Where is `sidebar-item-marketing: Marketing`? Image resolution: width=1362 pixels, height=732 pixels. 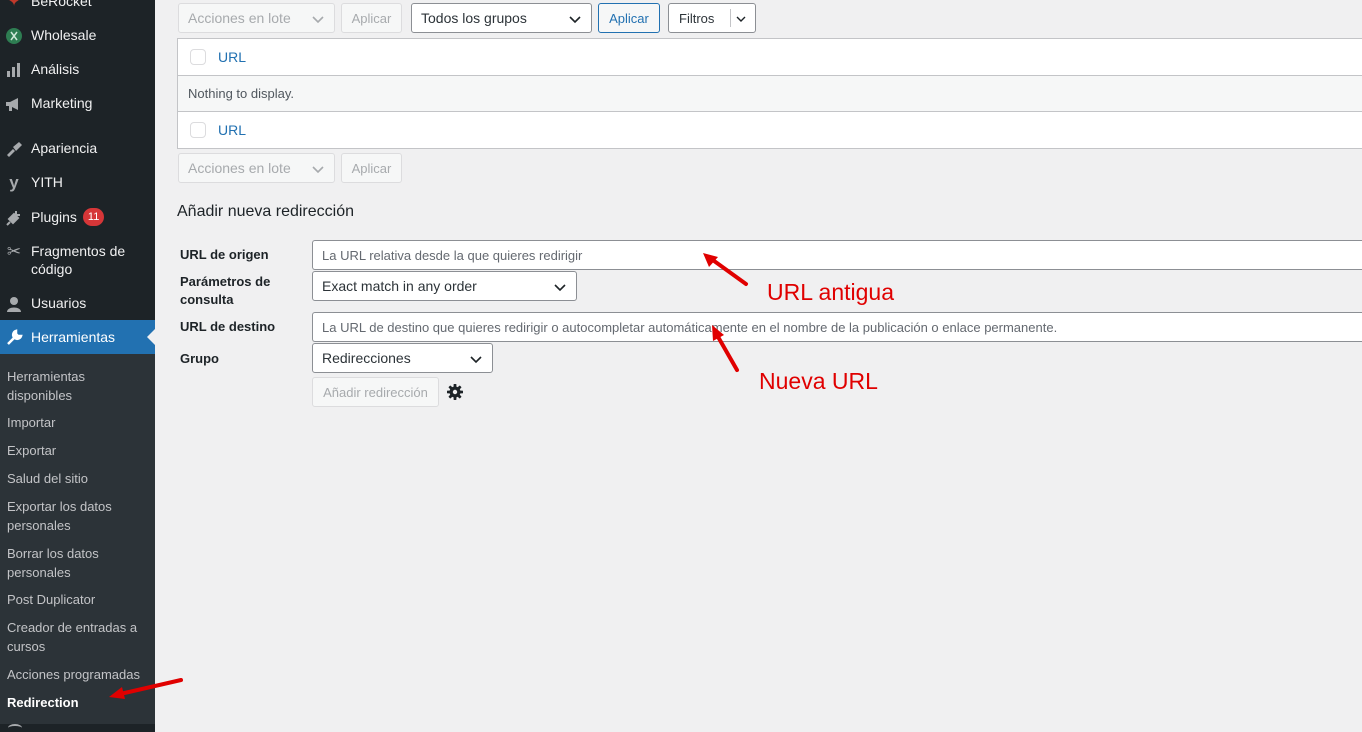
sidebar-item-marketing: Marketing is located at coordinates (77, 104).